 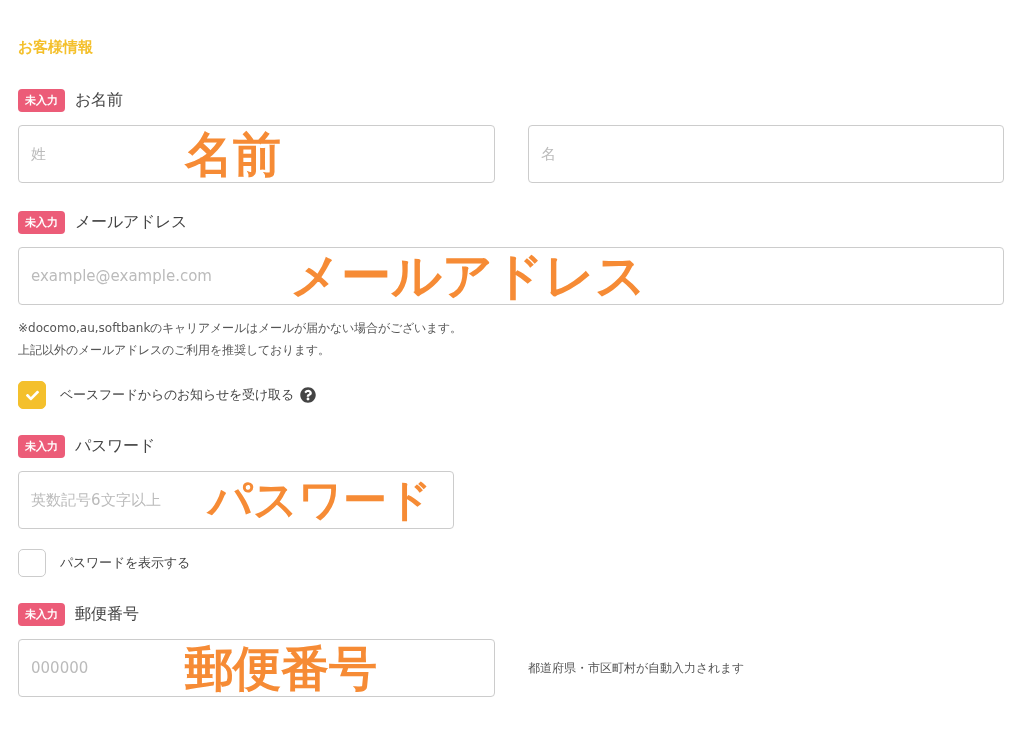 I want to click on field-label: メールアドレス, so click(x=131, y=222).